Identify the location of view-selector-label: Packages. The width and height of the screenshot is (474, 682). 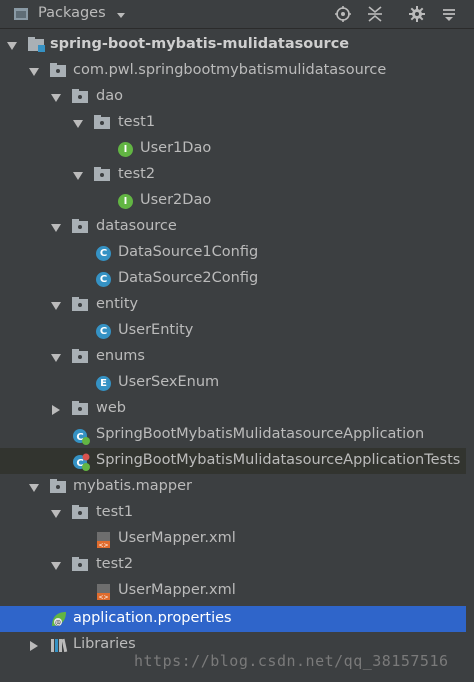
(72, 13).